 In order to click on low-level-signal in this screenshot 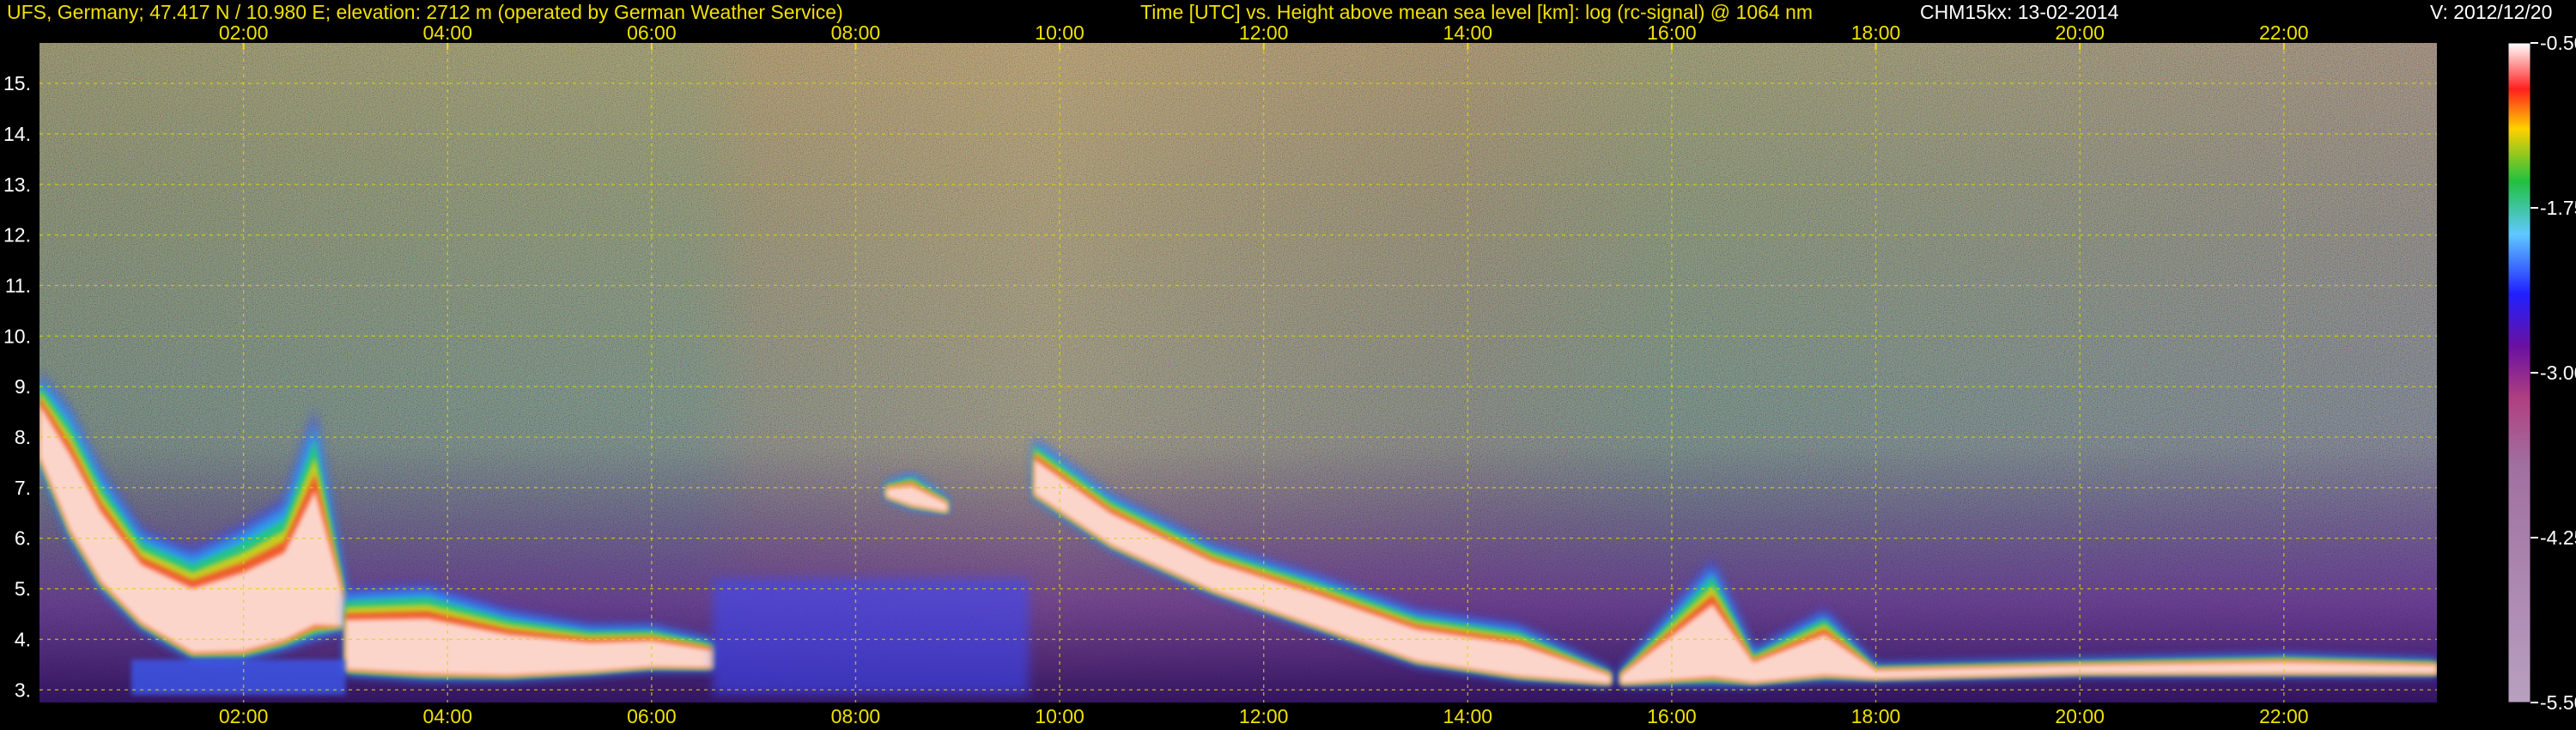, I will do `click(872, 637)`.